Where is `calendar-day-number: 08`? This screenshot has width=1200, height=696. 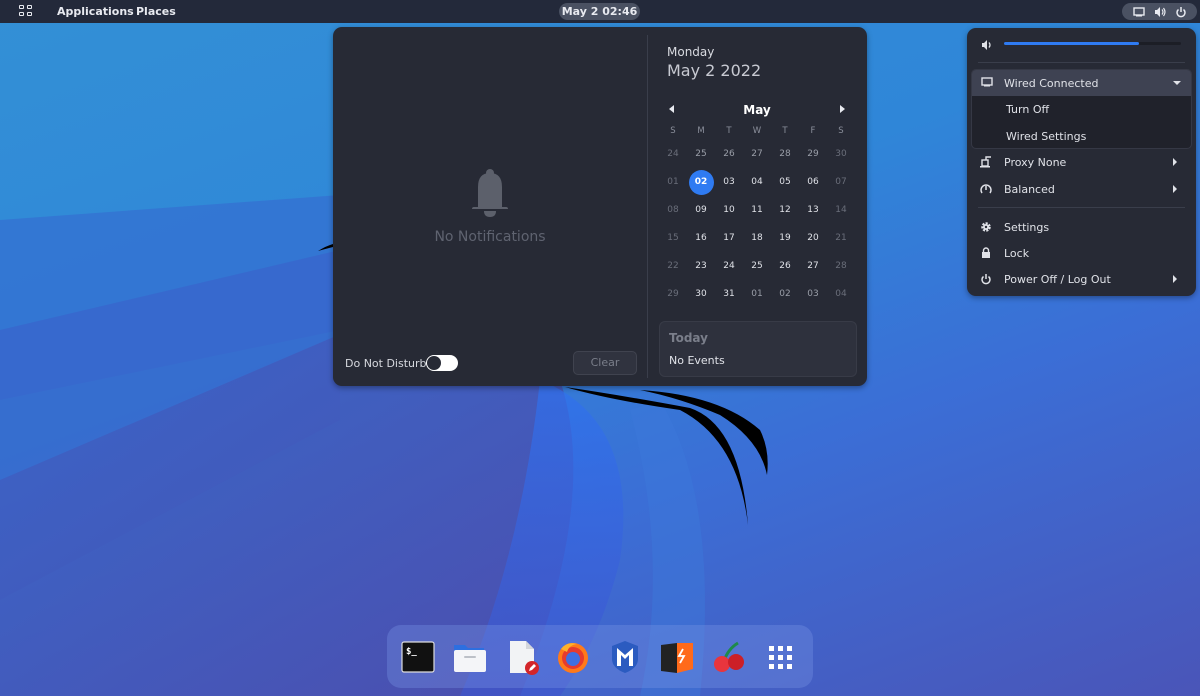 calendar-day-number: 08 is located at coordinates (673, 210).